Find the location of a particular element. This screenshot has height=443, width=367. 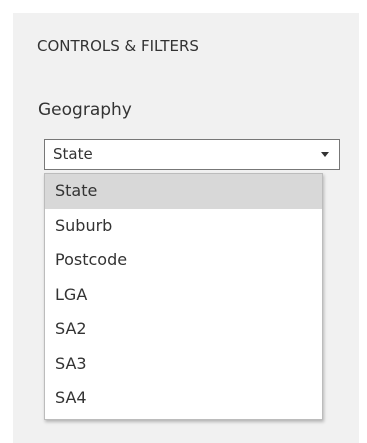

dropdown-option-state: State is located at coordinates (183, 191).